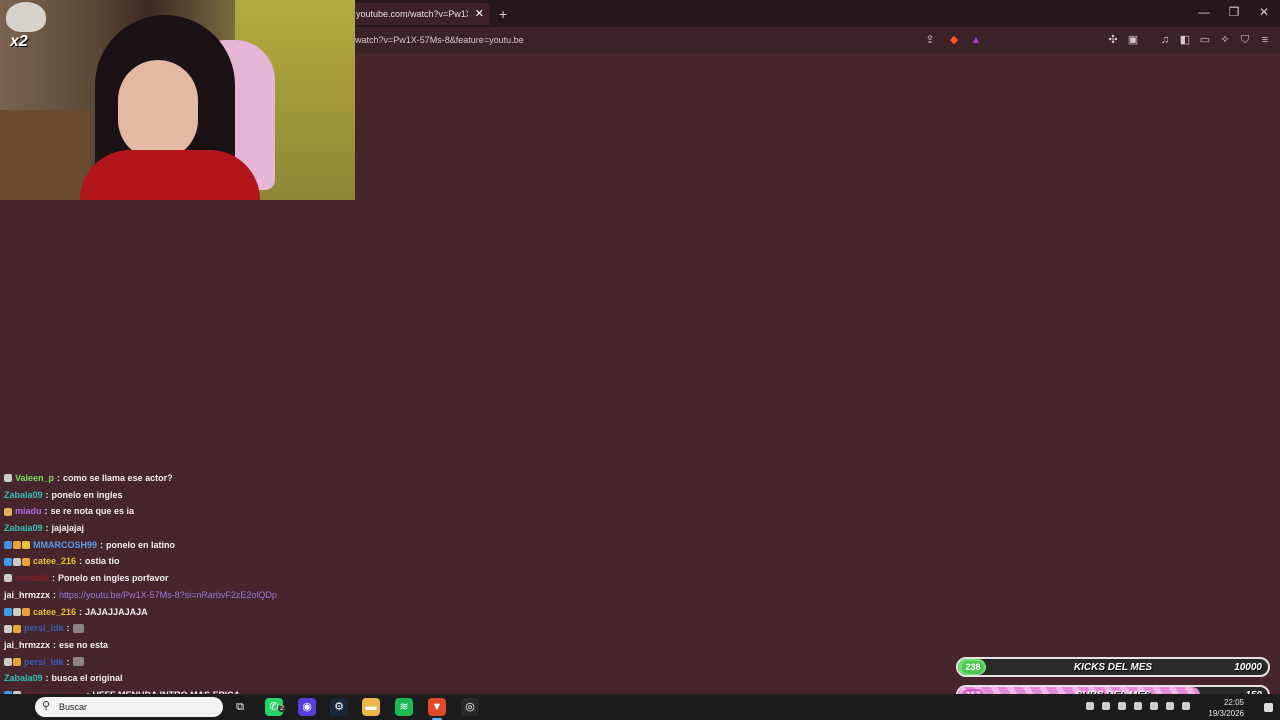  What do you see at coordinates (479, 13) in the screenshot?
I see `tab-close-icon: ✕` at bounding box center [479, 13].